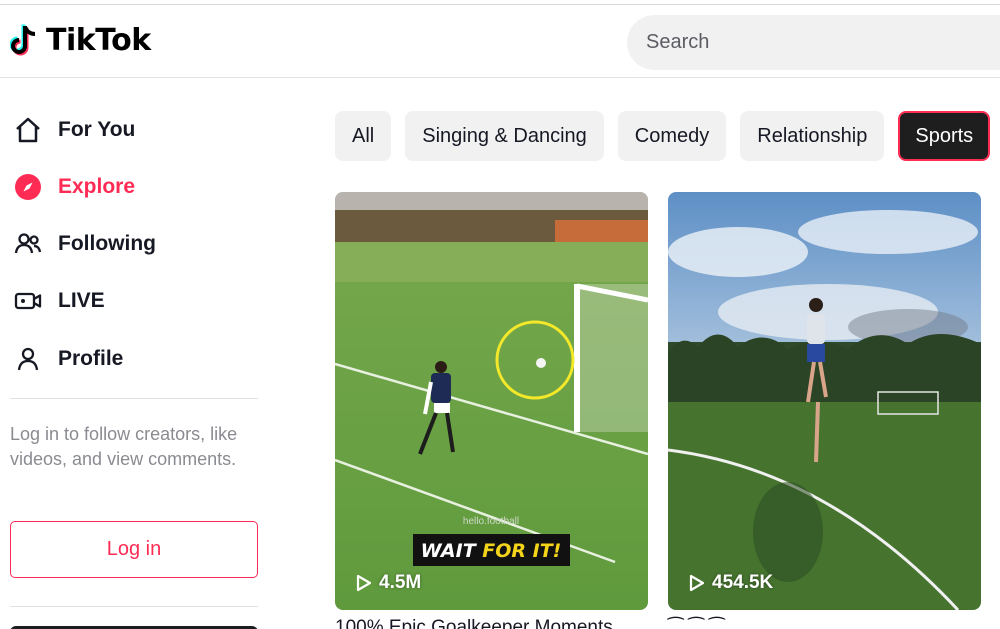 Image resolution: width=1000 pixels, height=629 pixels. Describe the element at coordinates (491, 521) in the screenshot. I see `watermark: hello.football` at that location.